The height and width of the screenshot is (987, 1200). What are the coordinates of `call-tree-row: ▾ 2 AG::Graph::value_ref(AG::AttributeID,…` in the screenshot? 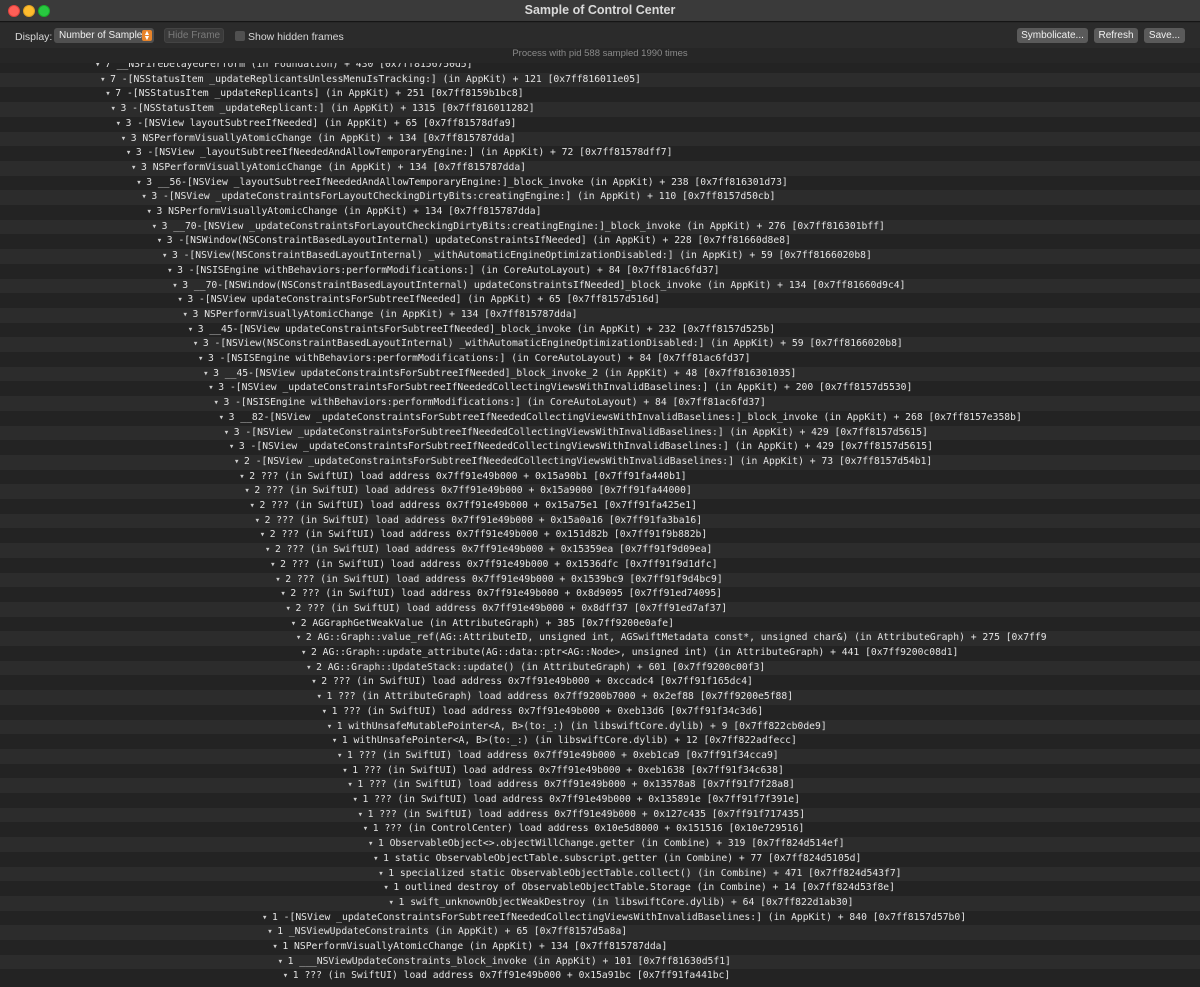 It's located at (600, 638).